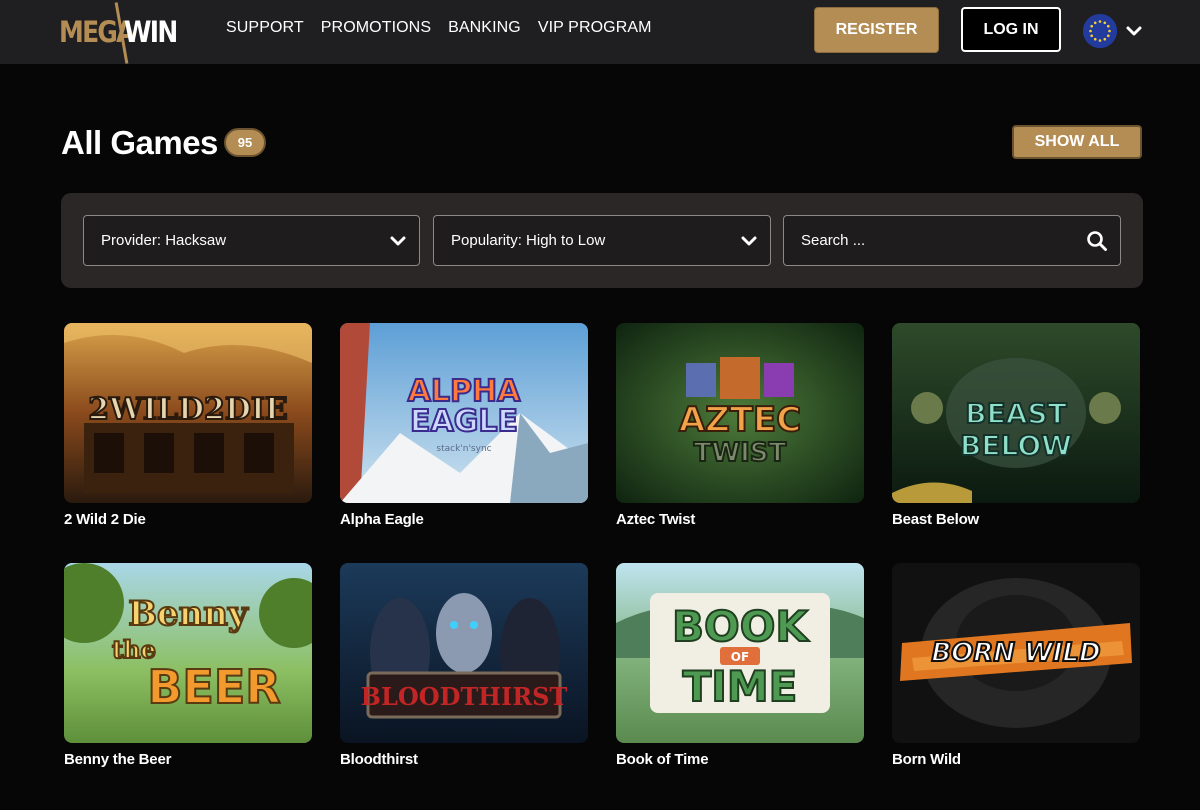 The width and height of the screenshot is (1200, 810). I want to click on game-thumbnail: BEAST BELOW, so click(1016, 413).